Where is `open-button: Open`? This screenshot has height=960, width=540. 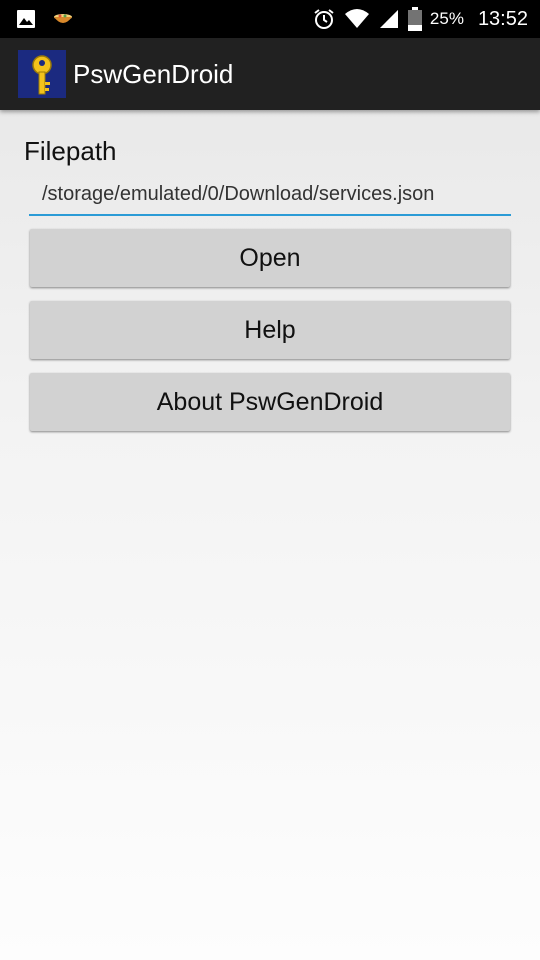
open-button: Open is located at coordinates (270, 258).